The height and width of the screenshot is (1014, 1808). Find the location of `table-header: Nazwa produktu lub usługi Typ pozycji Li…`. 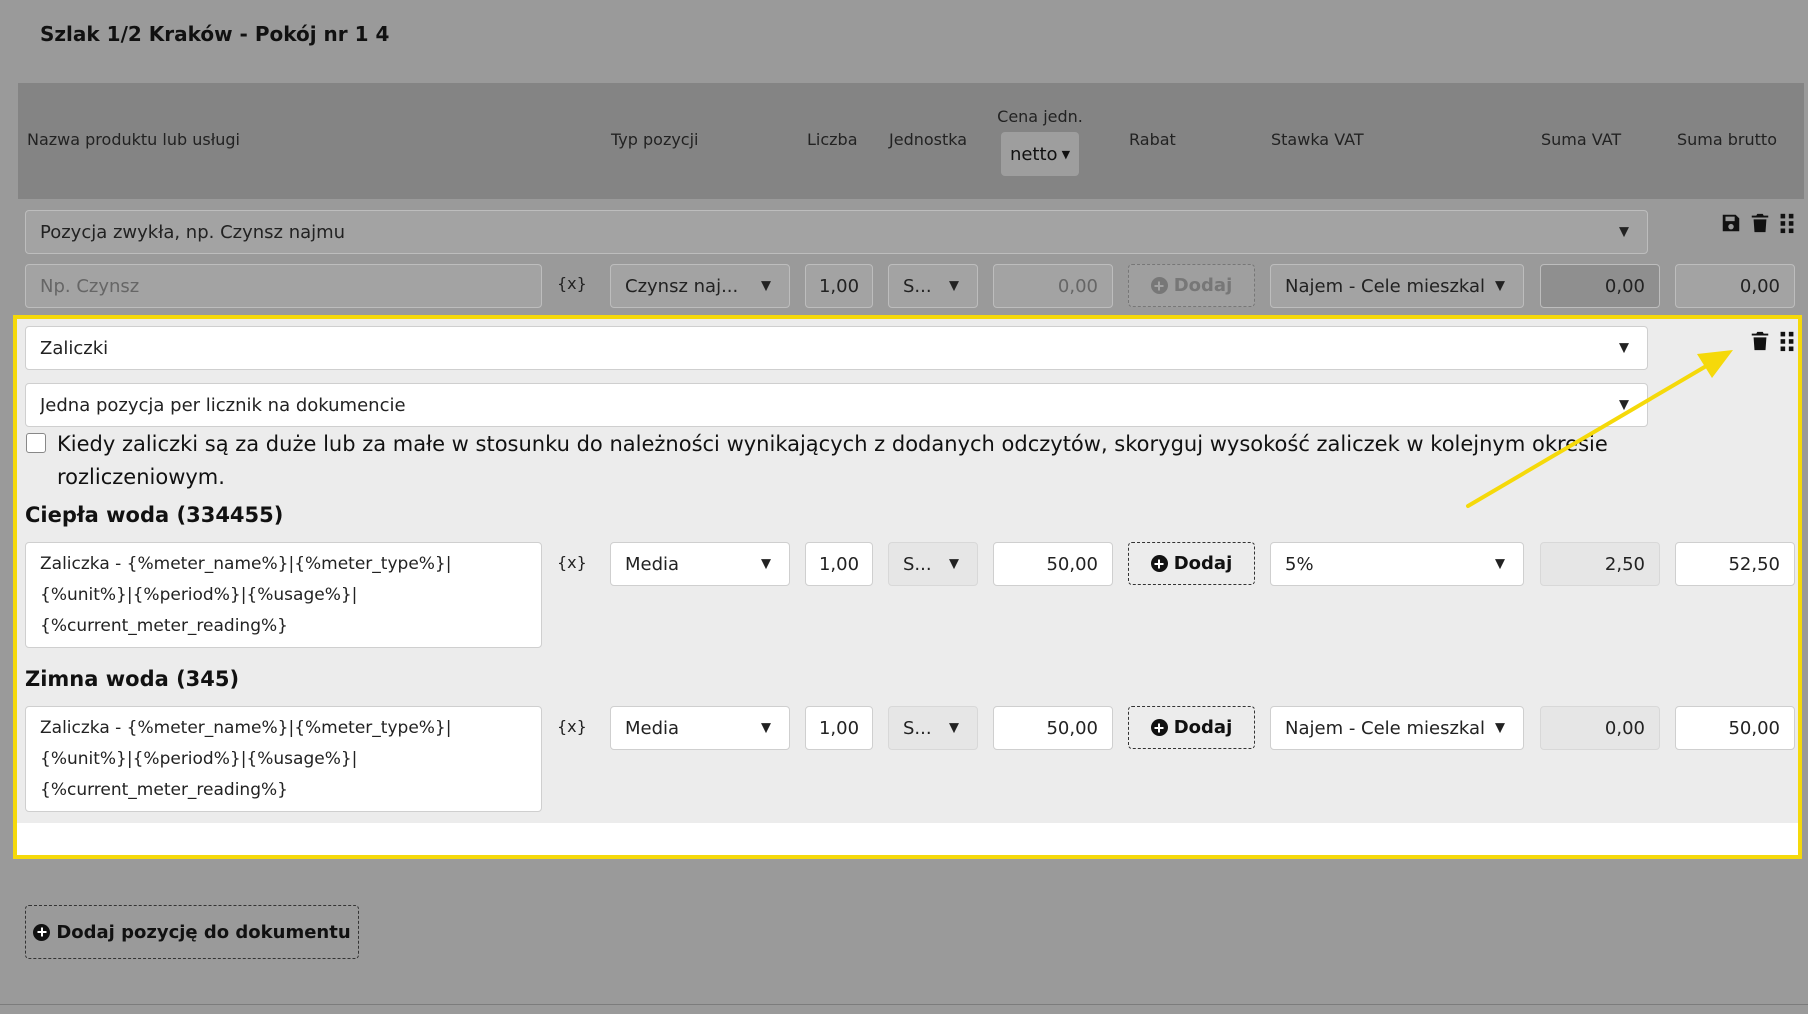

table-header: Nazwa produktu lub usługi Typ pozycji Li… is located at coordinates (911, 141).